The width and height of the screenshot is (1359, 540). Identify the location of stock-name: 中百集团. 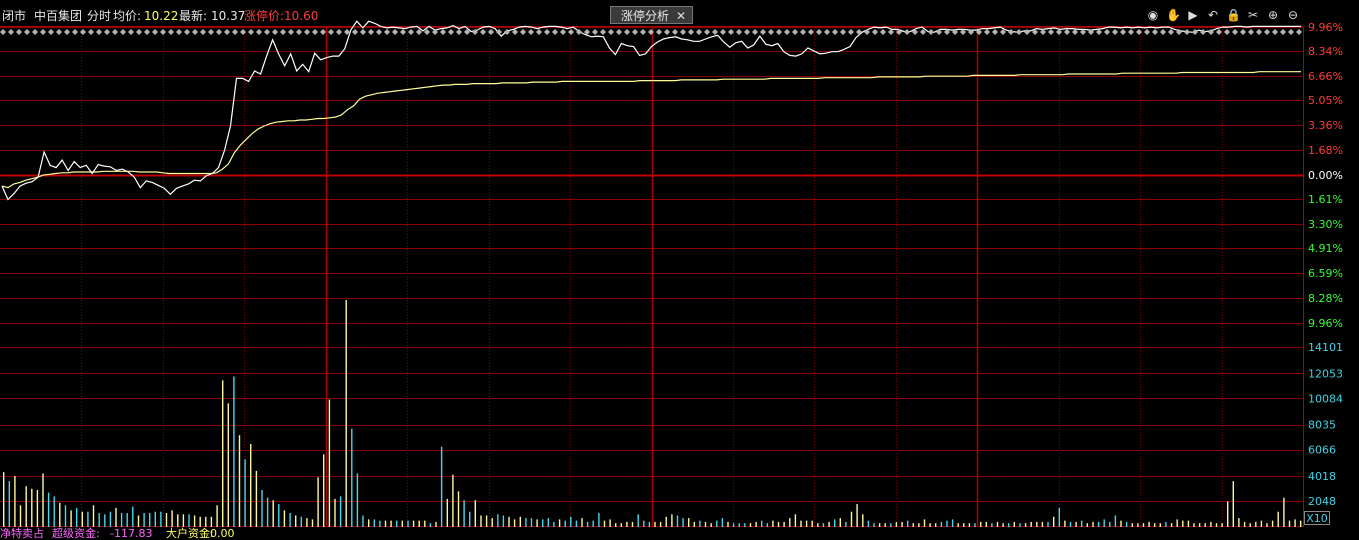
(58, 16).